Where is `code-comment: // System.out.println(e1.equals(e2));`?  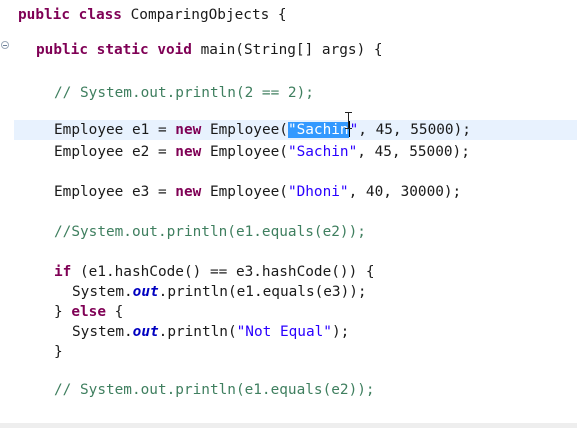
code-comment: // System.out.println(e1.equals(e2)); is located at coordinates (214, 390).